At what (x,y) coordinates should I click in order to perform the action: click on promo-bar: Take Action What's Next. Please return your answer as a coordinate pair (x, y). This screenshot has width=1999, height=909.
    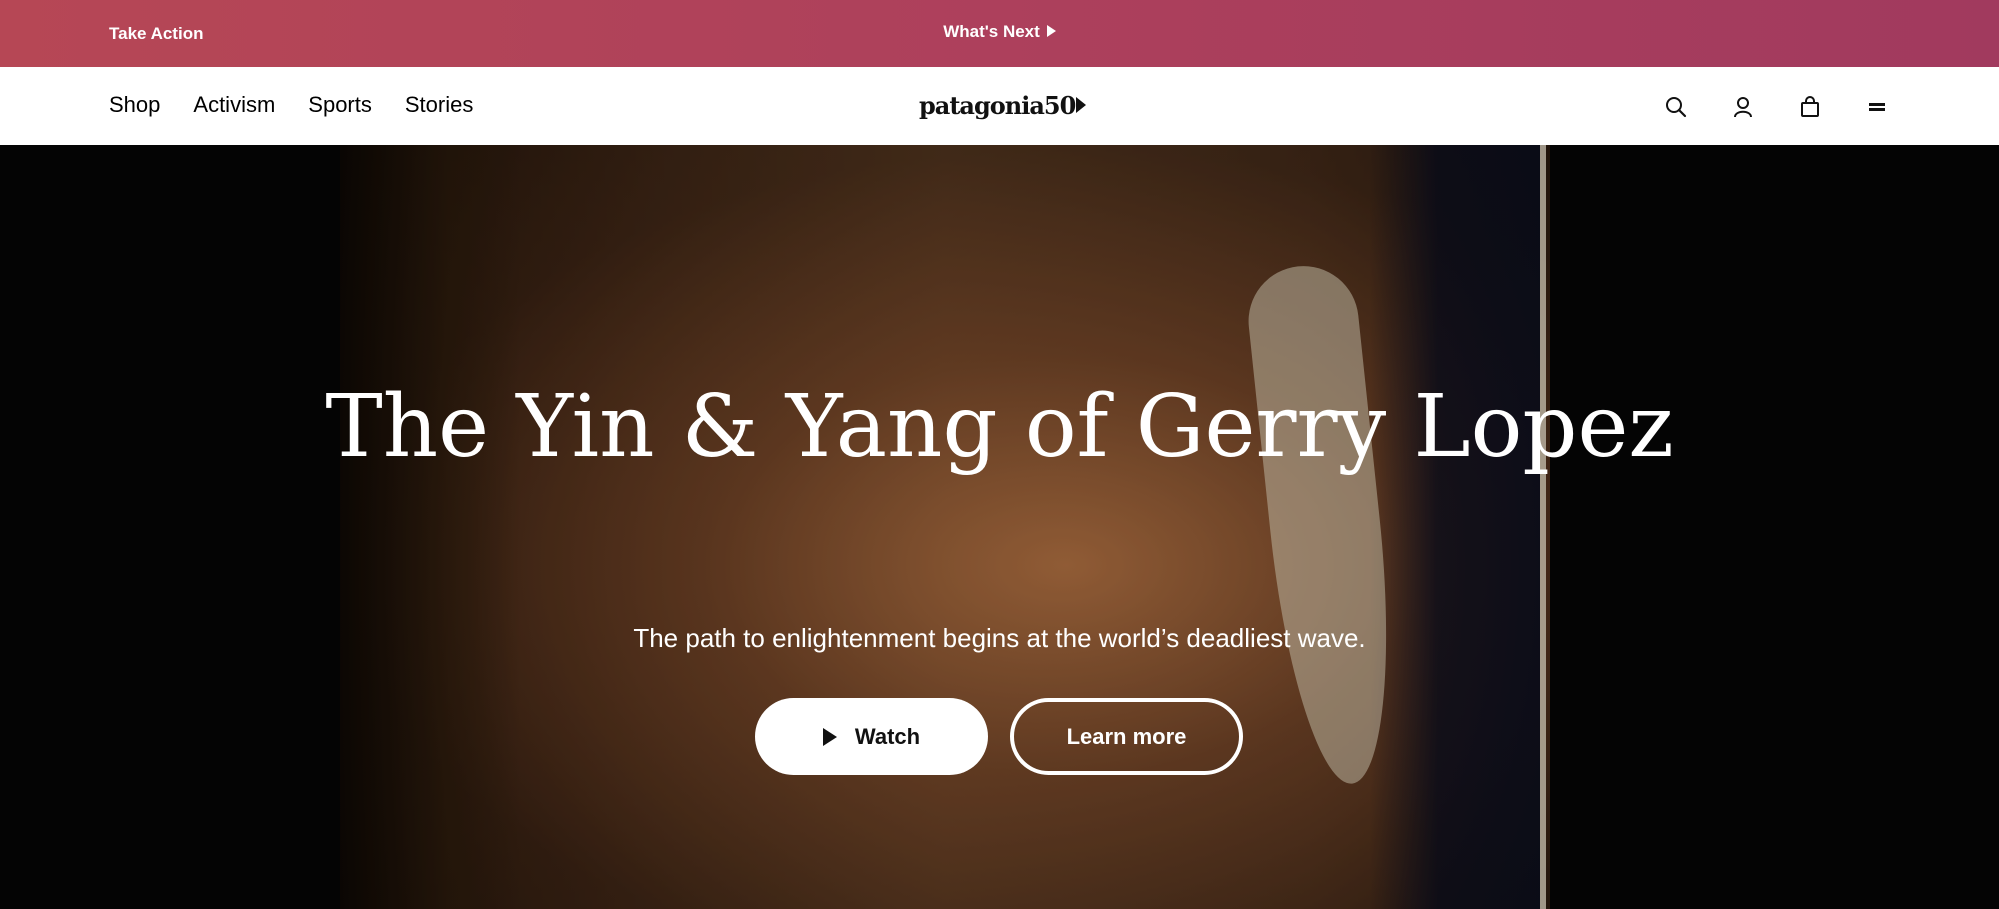
    Looking at the image, I should click on (999, 33).